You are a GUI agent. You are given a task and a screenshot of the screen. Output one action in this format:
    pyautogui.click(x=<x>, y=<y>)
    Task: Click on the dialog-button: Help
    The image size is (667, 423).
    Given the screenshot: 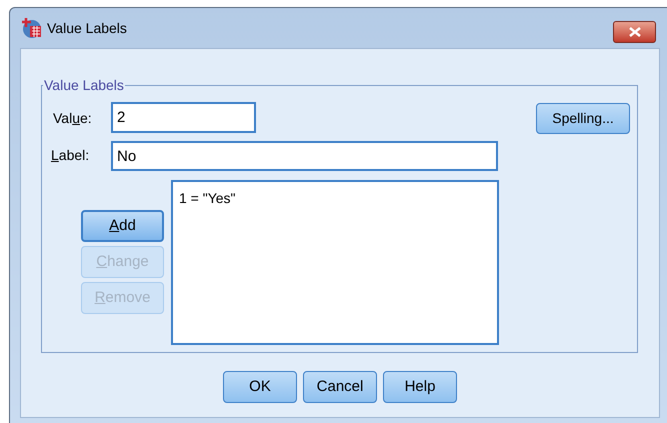 What is the action you would take?
    pyautogui.click(x=420, y=387)
    